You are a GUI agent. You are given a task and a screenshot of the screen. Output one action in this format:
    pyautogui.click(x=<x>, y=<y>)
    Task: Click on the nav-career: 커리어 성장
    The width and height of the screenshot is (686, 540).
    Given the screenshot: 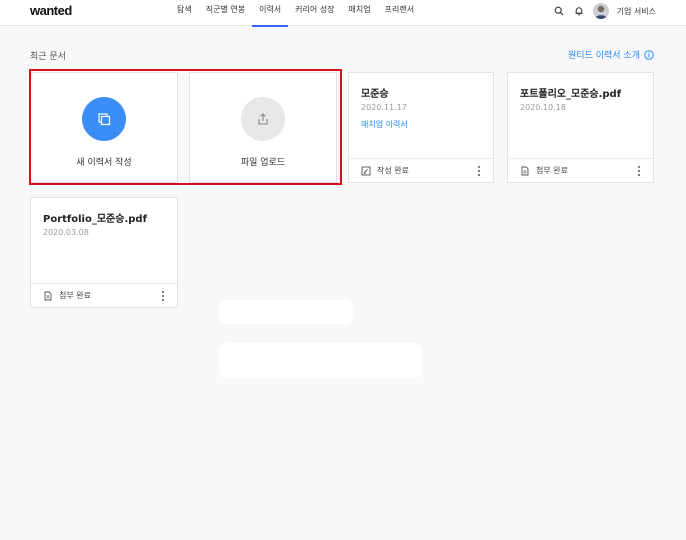 What is the action you would take?
    pyautogui.click(x=314, y=13)
    